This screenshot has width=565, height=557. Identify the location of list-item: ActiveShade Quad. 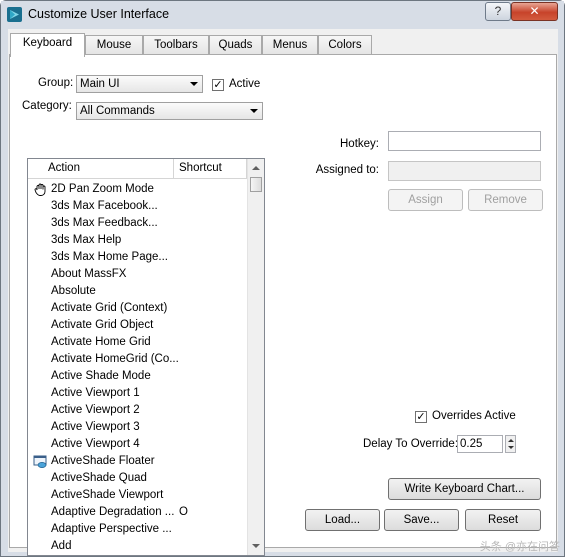
(137, 478).